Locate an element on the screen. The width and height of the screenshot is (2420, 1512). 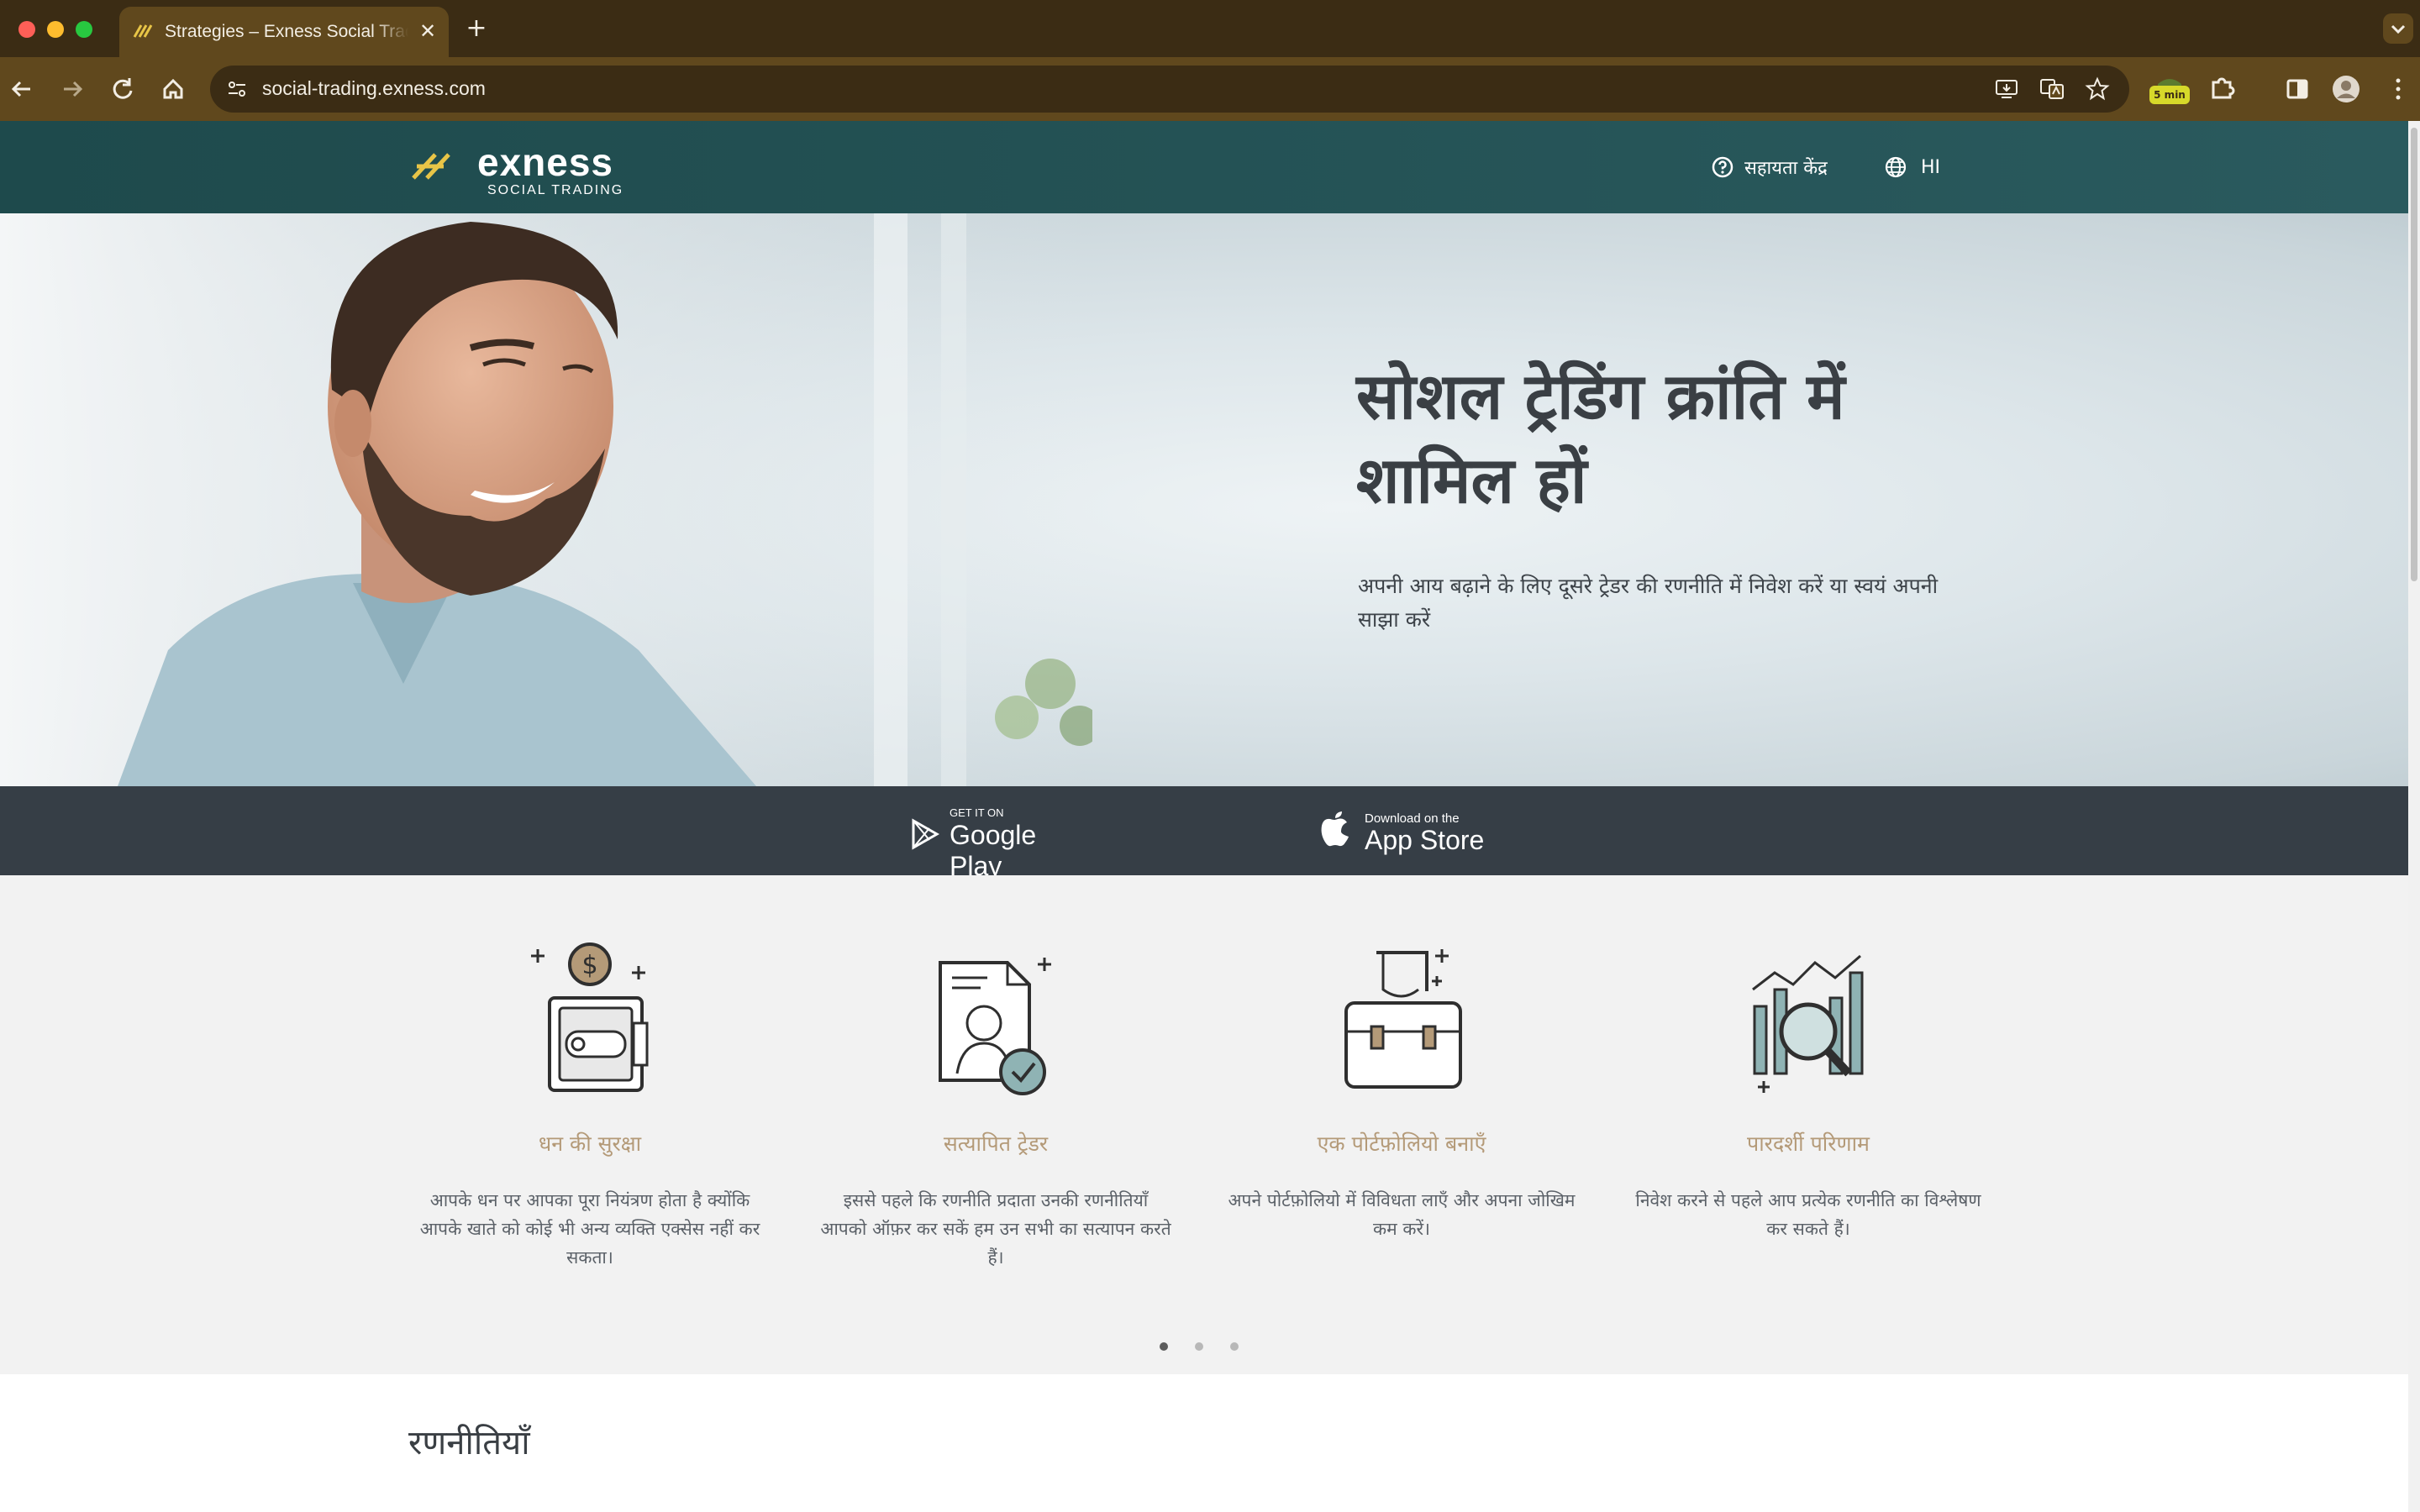
reload-icon is located at coordinates (123, 89).